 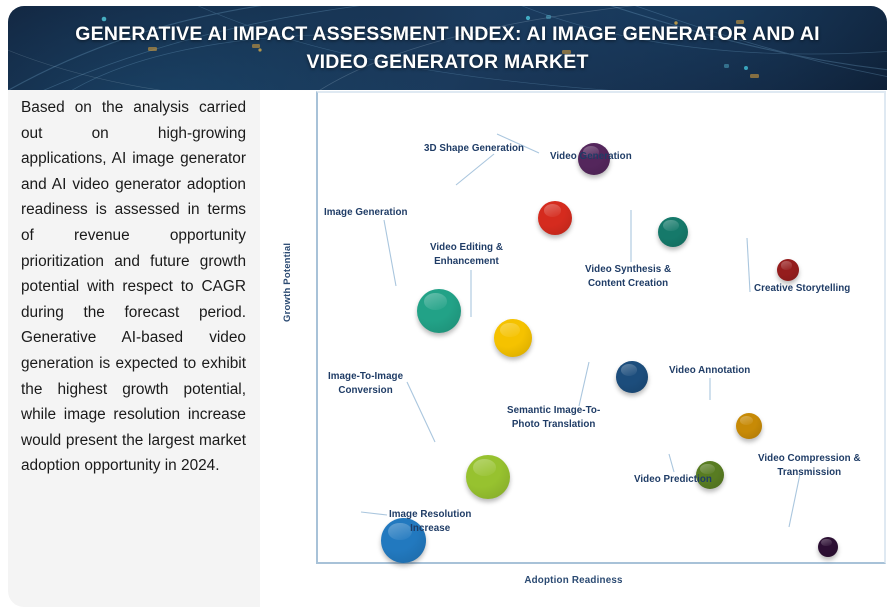 I want to click on bubble-label: Video Prediction, so click(x=673, y=479).